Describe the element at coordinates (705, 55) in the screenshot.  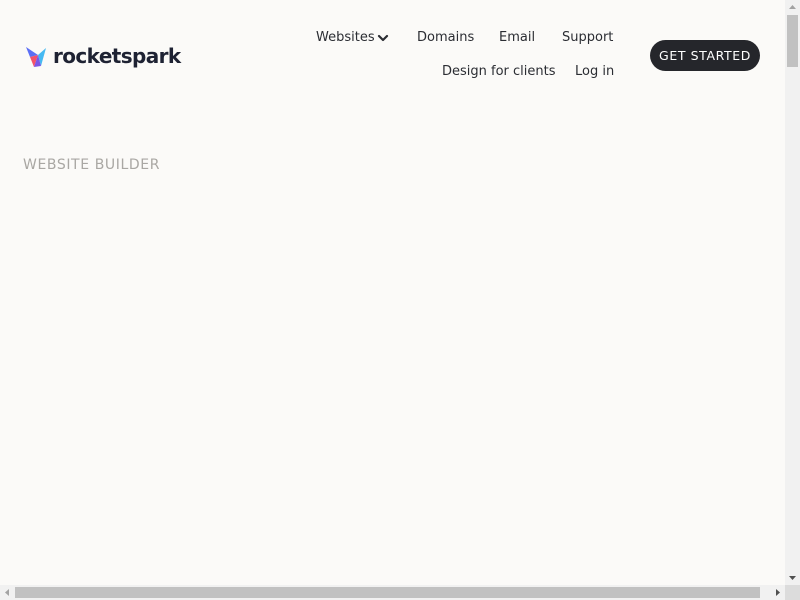
I see `get-started-button: GET STARTED` at that location.